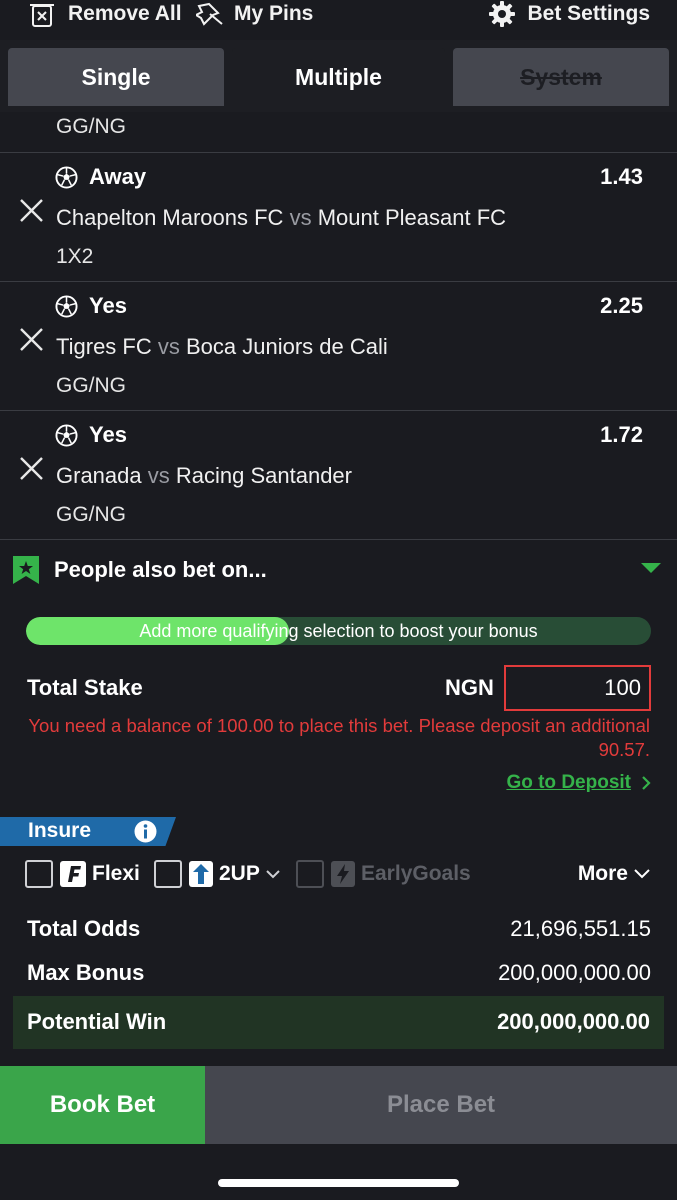  What do you see at coordinates (338, 1183) in the screenshot?
I see `home-indicator` at bounding box center [338, 1183].